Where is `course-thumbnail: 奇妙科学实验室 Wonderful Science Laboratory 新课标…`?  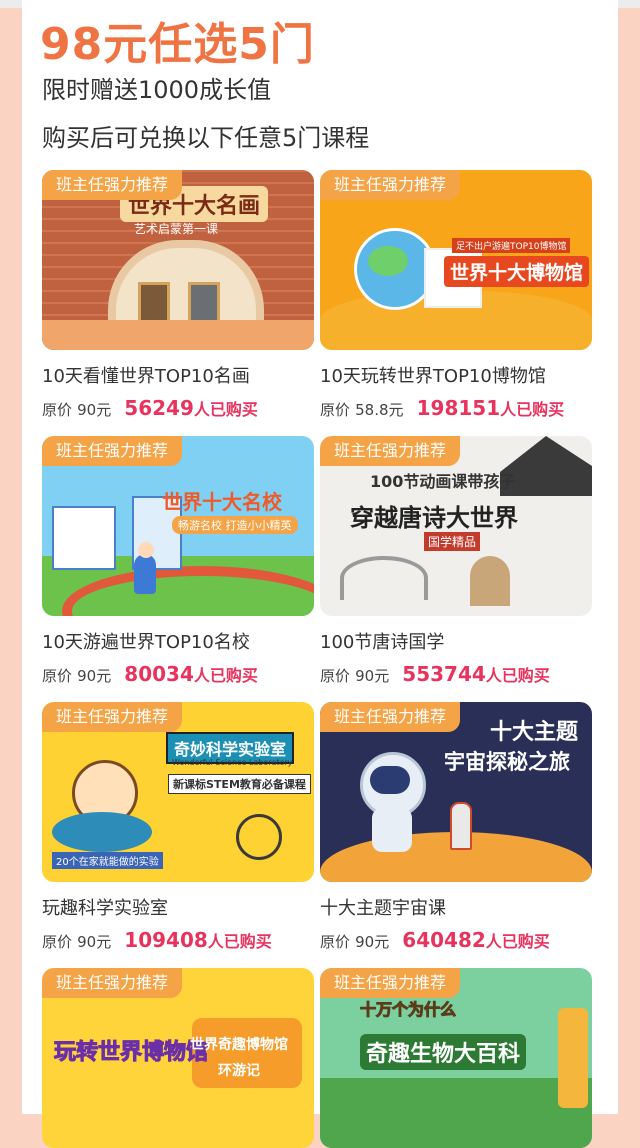
course-thumbnail: 奇妙科学实验室 Wonderful Science Laboratory 新课标… is located at coordinates (178, 792).